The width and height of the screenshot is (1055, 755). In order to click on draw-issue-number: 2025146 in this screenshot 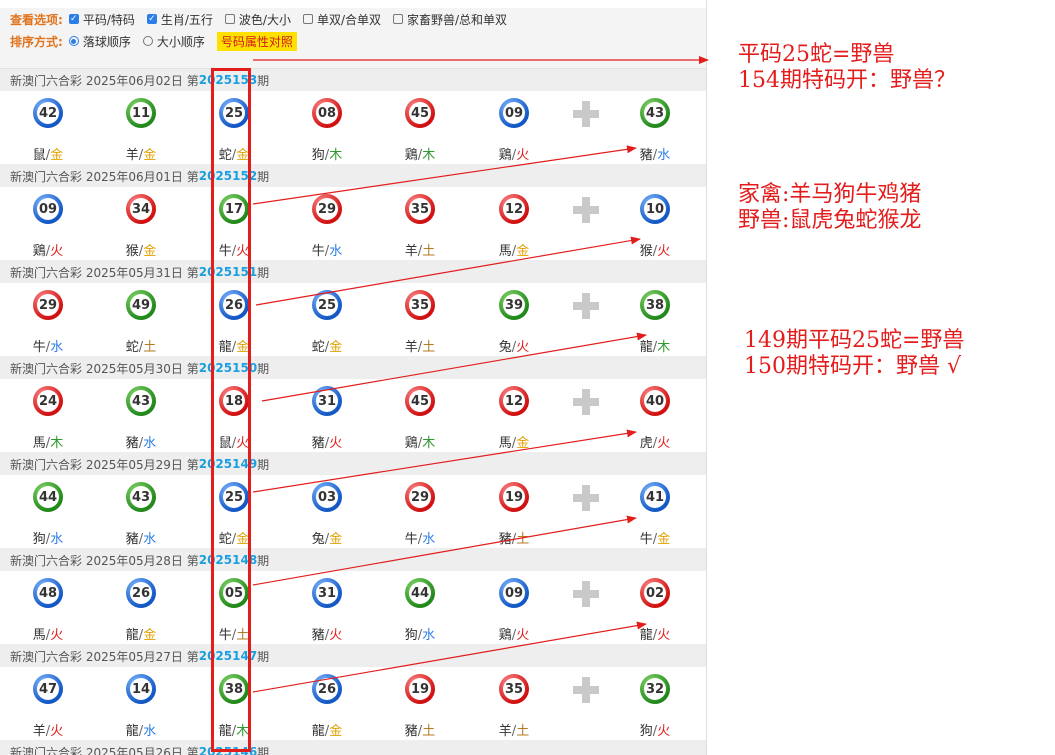, I will do `click(228, 750)`.